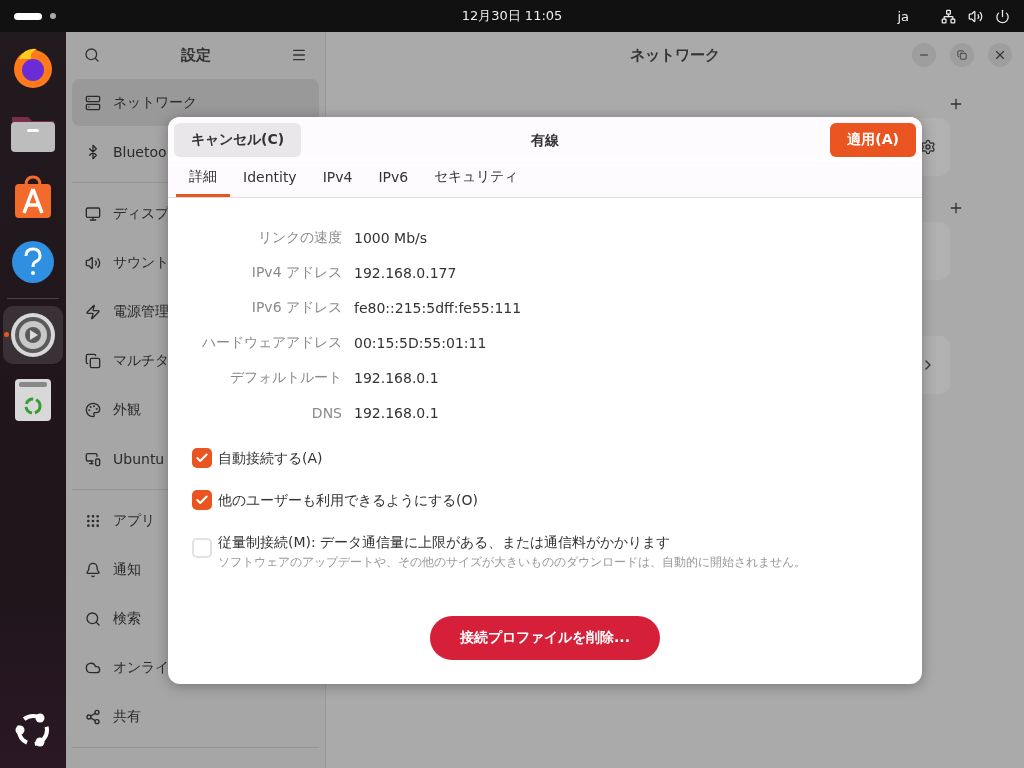  Describe the element at coordinates (326, 412) in the screenshot. I see `detail-label: DNS` at that location.